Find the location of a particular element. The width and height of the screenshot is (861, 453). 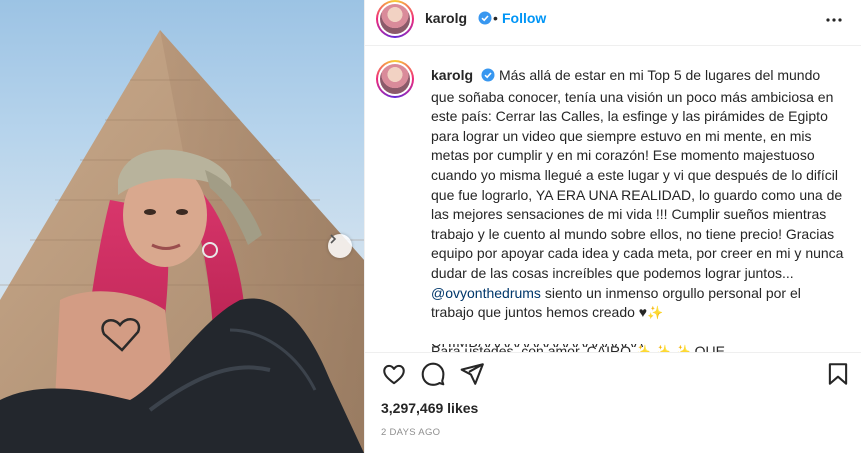

avatar is located at coordinates (395, 19).